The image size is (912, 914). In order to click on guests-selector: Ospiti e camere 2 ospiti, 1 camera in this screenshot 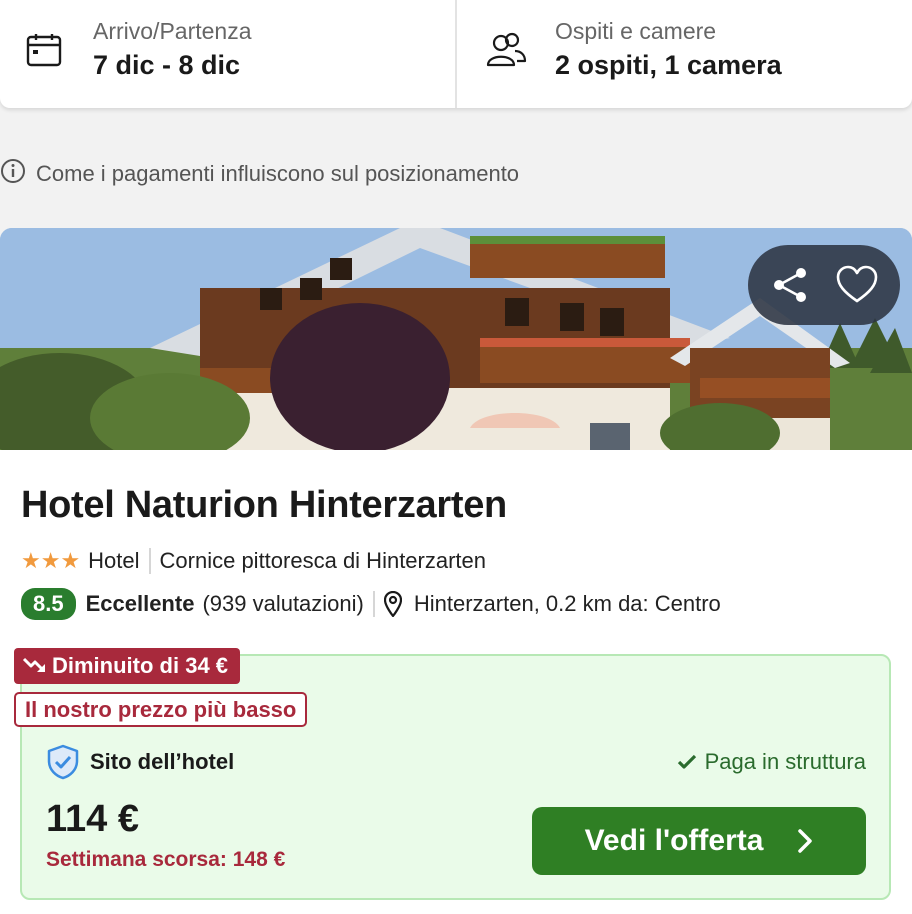, I will do `click(684, 54)`.